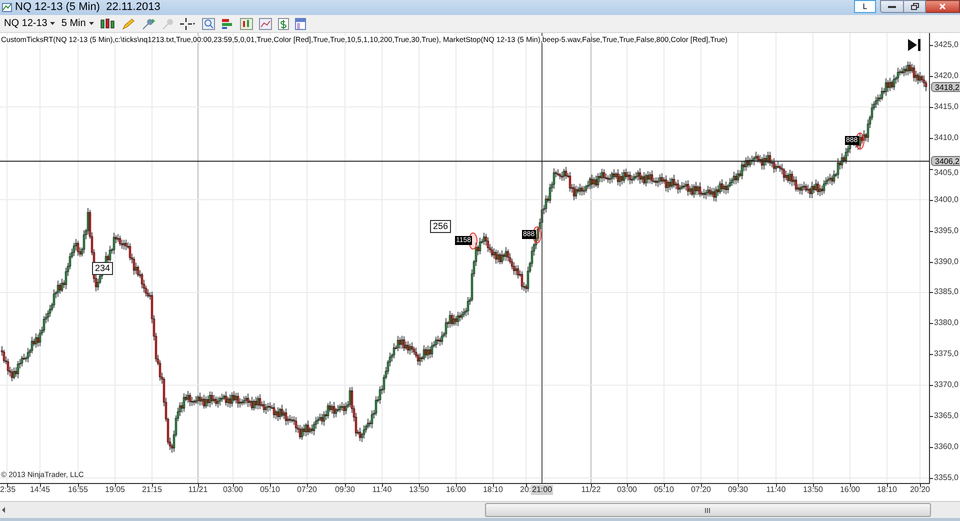 Image resolution: width=960 pixels, height=521 pixels. I want to click on price-axis-label: 3360,0, so click(946, 447).